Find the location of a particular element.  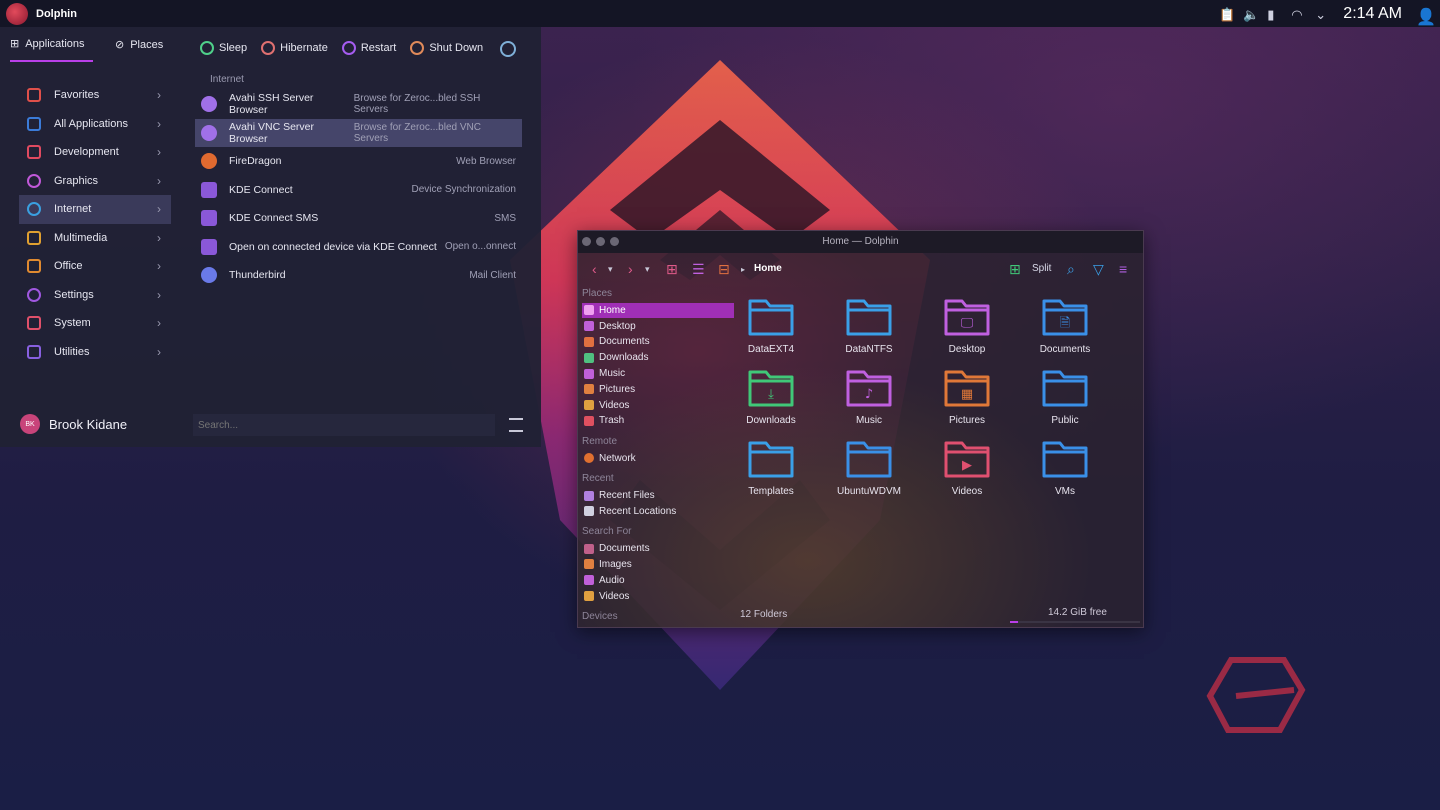

folder-label: Music is located at coordinates (869, 420).